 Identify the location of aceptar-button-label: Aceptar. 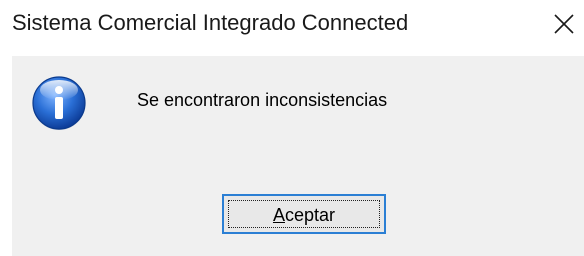
(304, 215).